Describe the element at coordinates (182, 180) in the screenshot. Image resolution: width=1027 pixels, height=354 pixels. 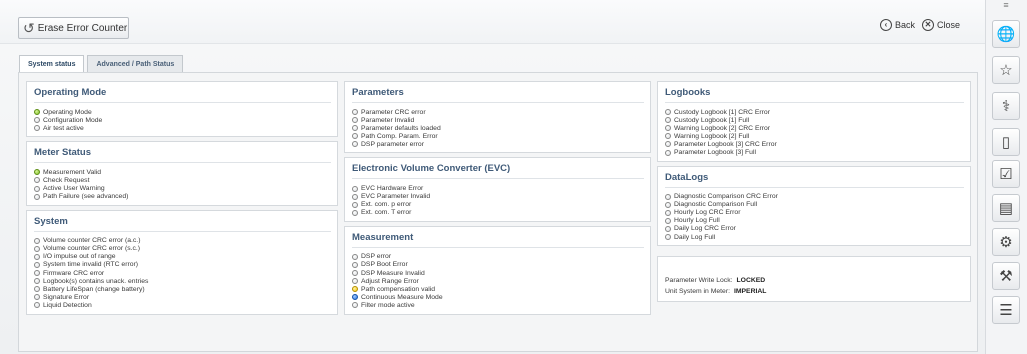
I see `status-item: Check Request` at that location.